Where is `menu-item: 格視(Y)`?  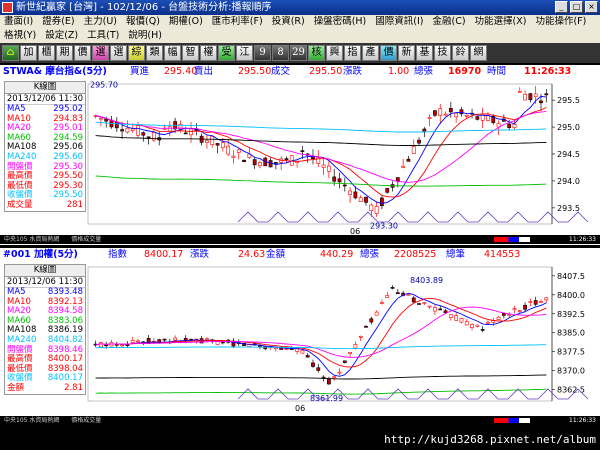 menu-item: 格視(Y) is located at coordinates (20, 36).